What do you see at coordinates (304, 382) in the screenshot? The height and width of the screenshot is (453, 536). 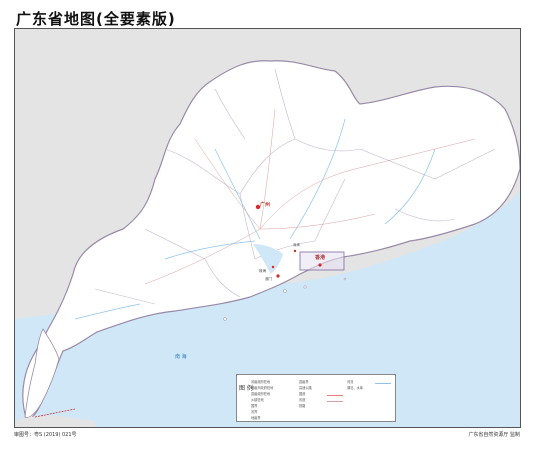 I see `legend-item: 县级界` at bounding box center [304, 382].